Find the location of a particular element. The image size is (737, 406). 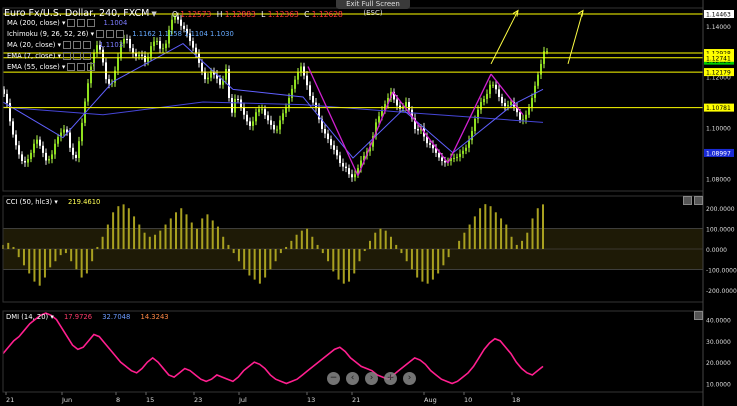

ohlc-low-value: 1.12363 is located at coordinates (283, 14).